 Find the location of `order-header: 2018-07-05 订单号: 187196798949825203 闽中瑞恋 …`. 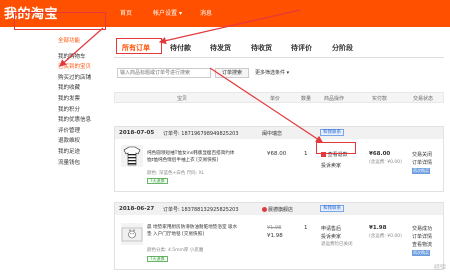

order-header: 2018-07-05 订单号: 187196798949825203 闽中瑞恋 … is located at coordinates (279, 133).